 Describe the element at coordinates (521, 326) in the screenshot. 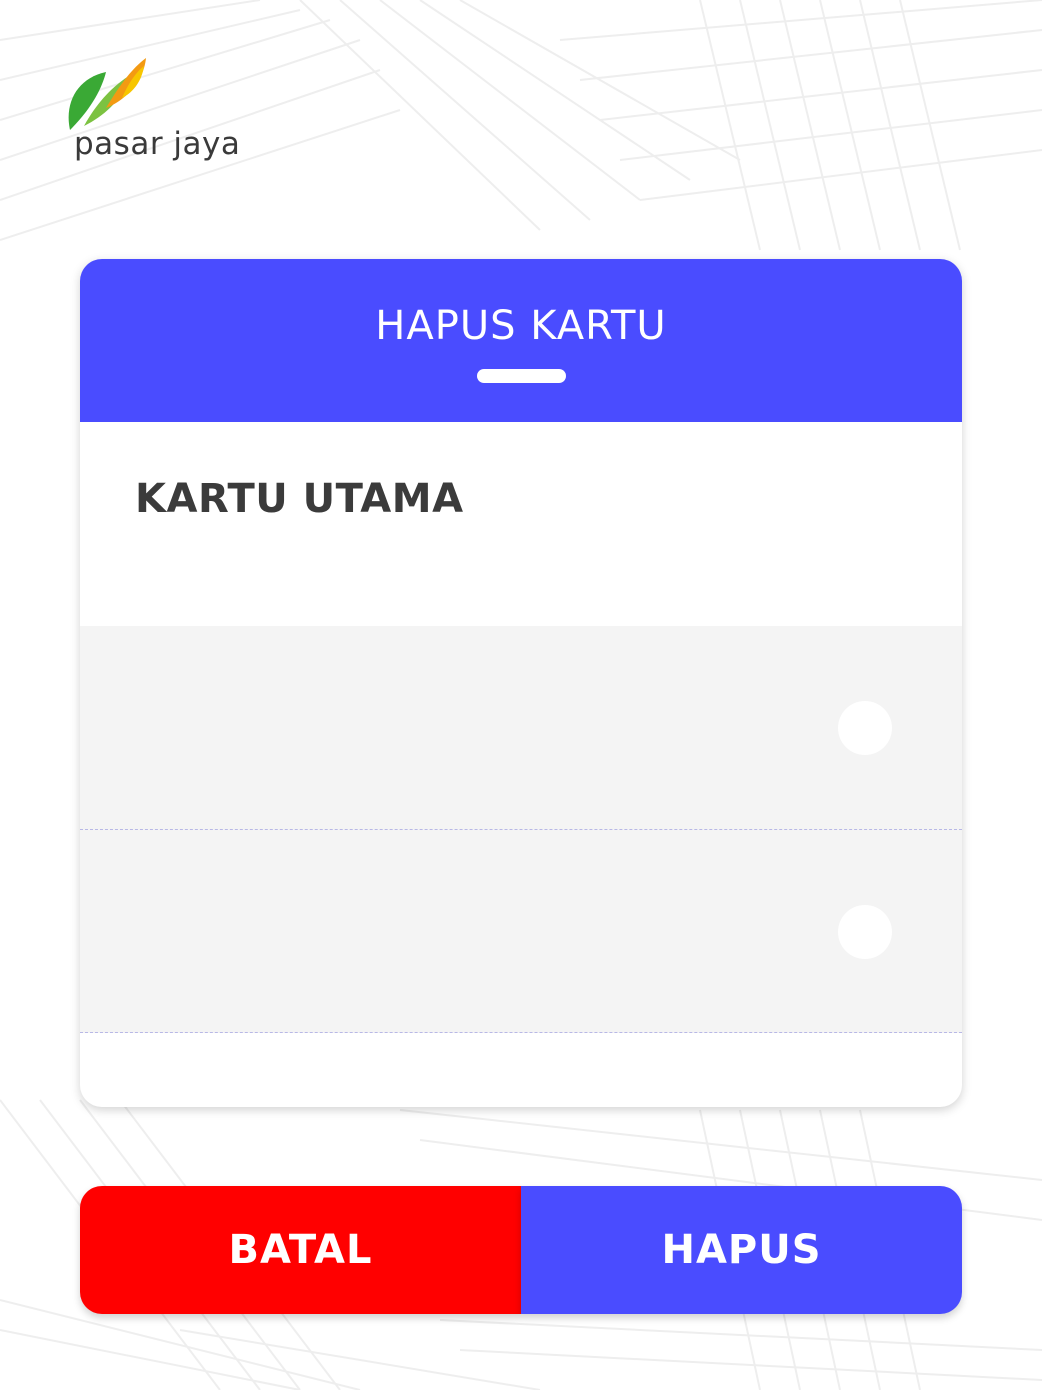

I see `dialog-title: HAPUS KARTU` at that location.